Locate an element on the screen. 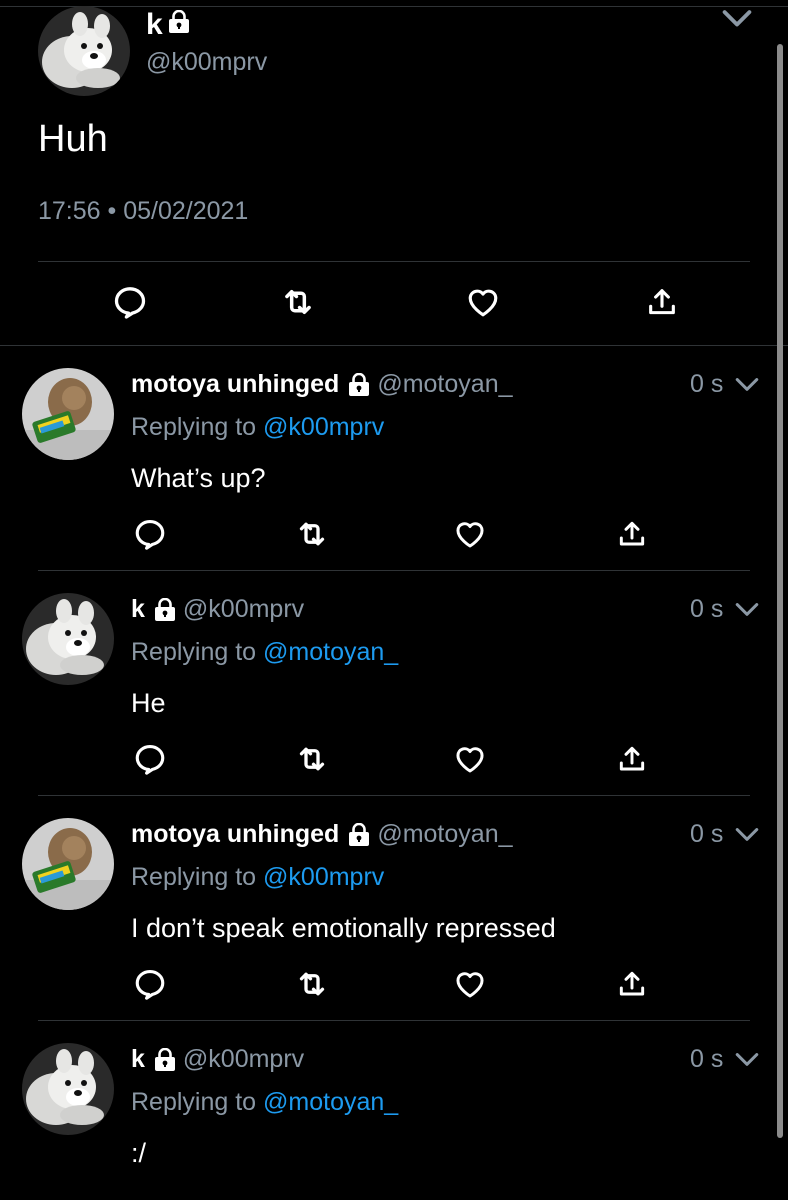 The image size is (788, 1200). divider is located at coordinates (394, 261).